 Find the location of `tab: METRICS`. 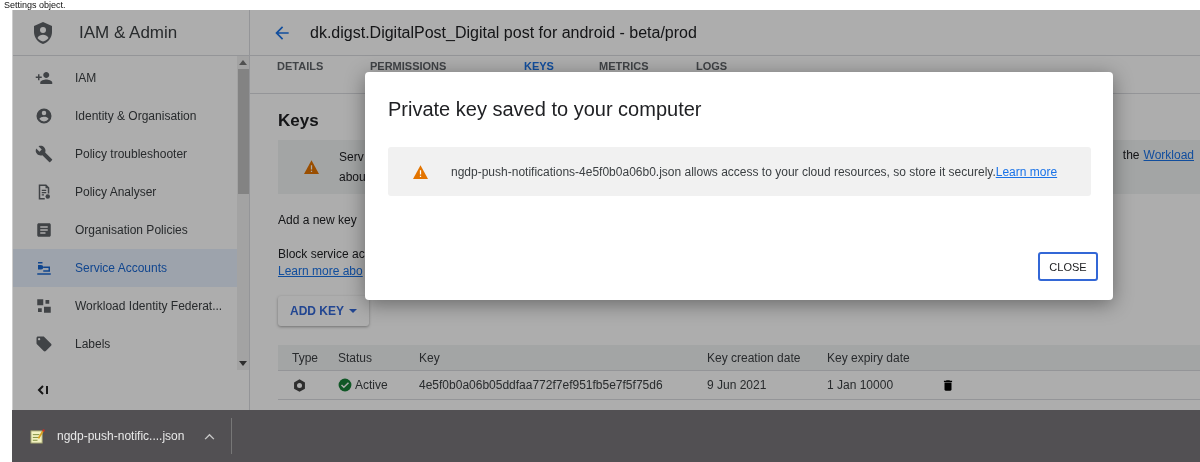

tab: METRICS is located at coordinates (647, 66).